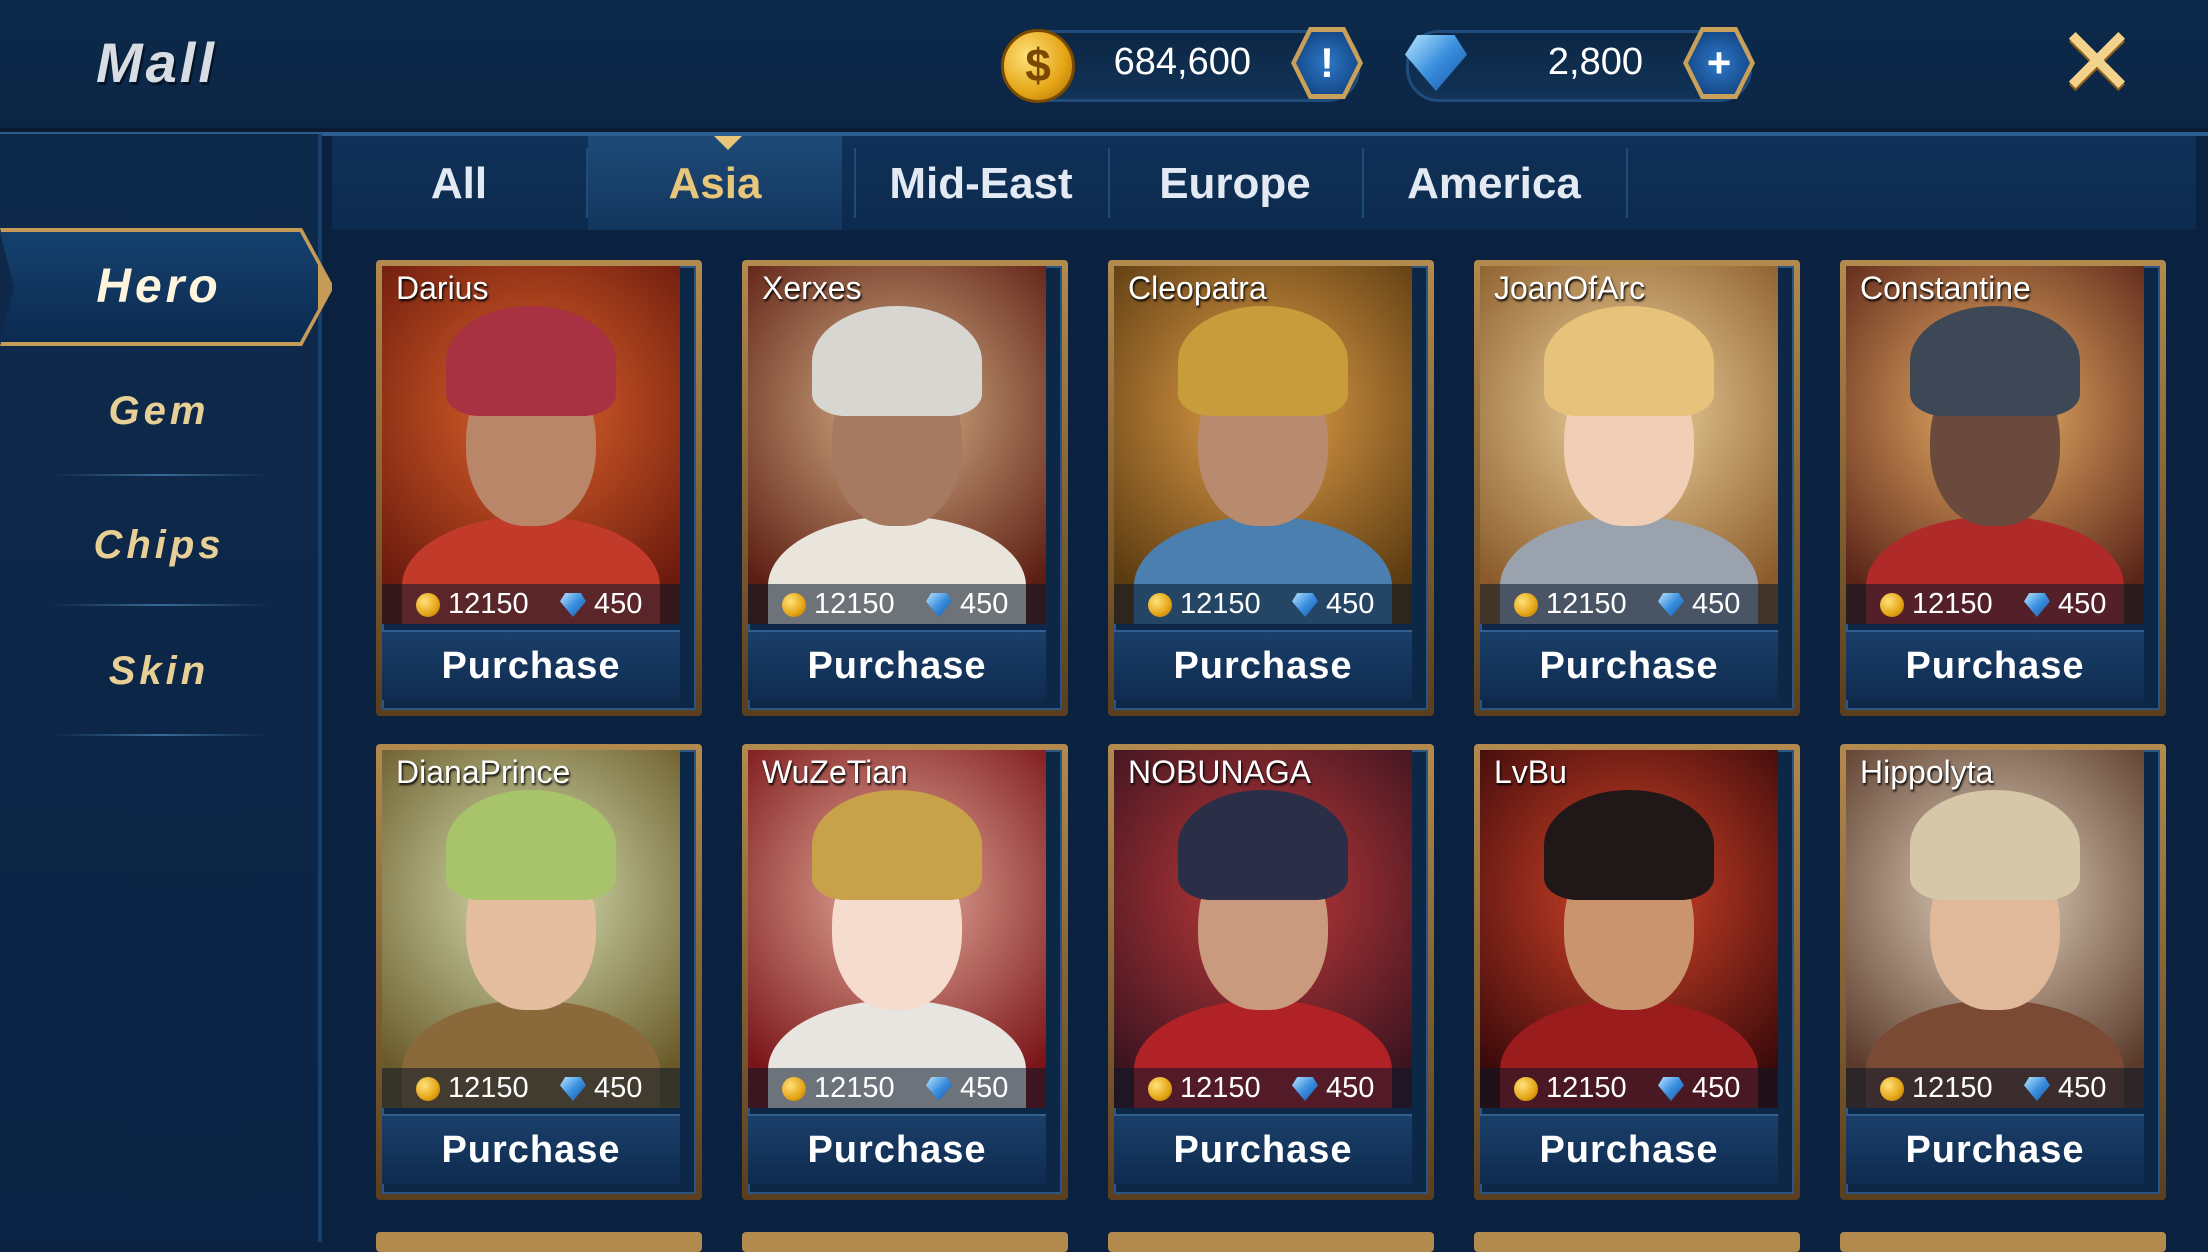  I want to click on gem-amount: 2,800, so click(1595, 62).